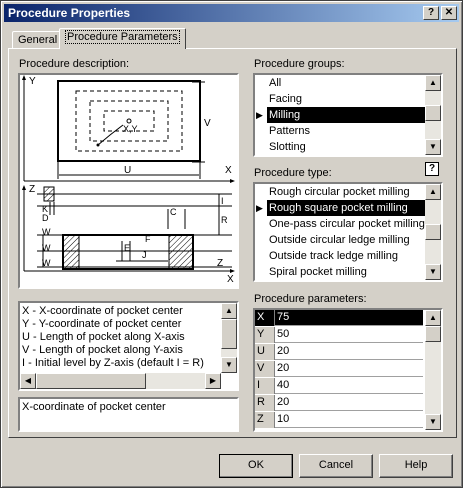 The image size is (463, 488). Describe the element at coordinates (46, 248) in the screenshot. I see `diagram-label-w2: W` at that location.